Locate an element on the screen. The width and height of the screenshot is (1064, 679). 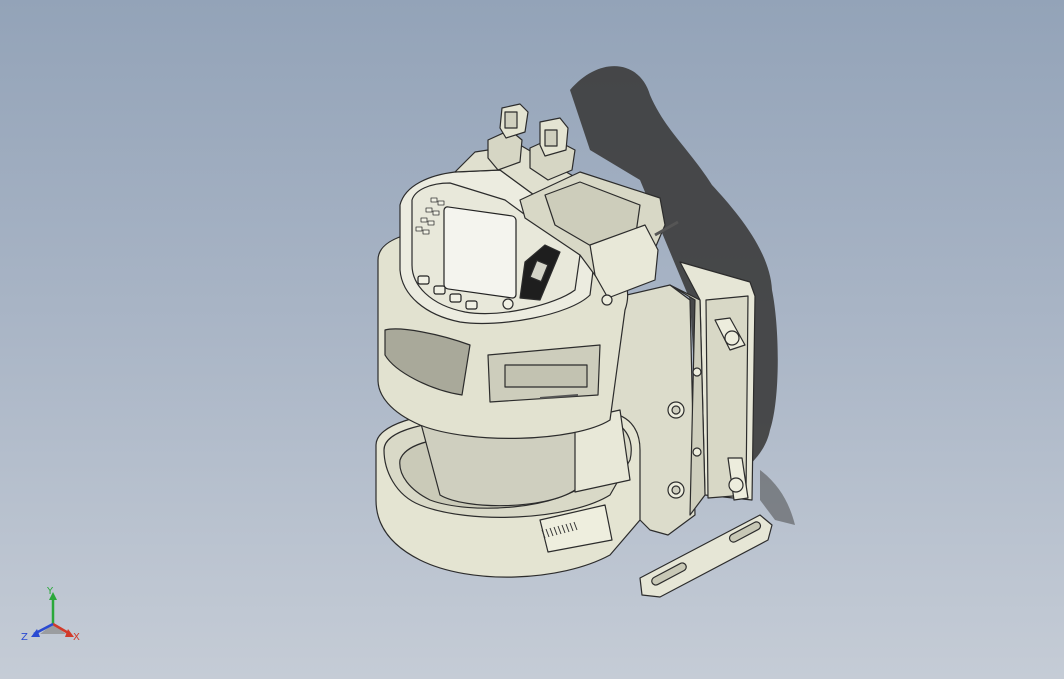
connector-right is located at coordinates (552, 149).